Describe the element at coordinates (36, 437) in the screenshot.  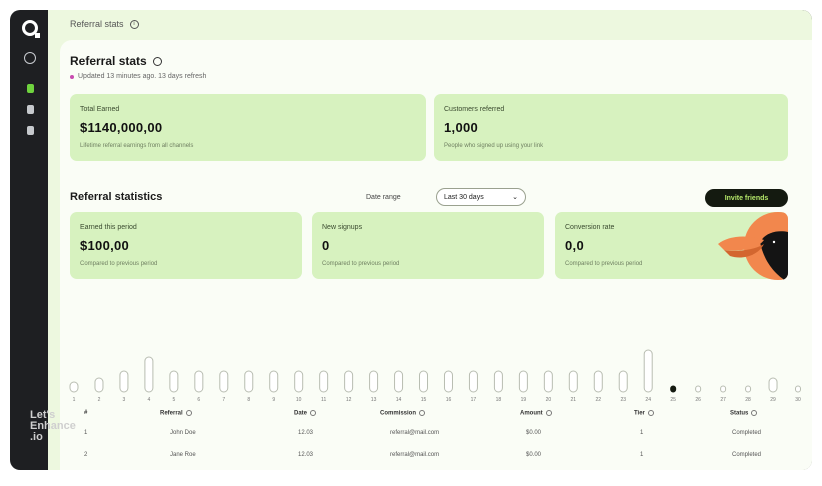
I see `watermark-line: .io` at that location.